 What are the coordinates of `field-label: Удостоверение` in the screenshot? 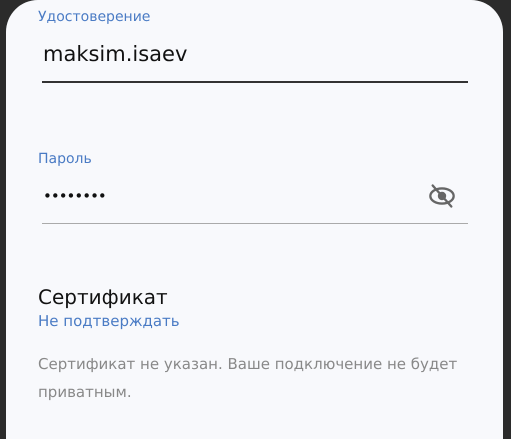 It's located at (95, 17).